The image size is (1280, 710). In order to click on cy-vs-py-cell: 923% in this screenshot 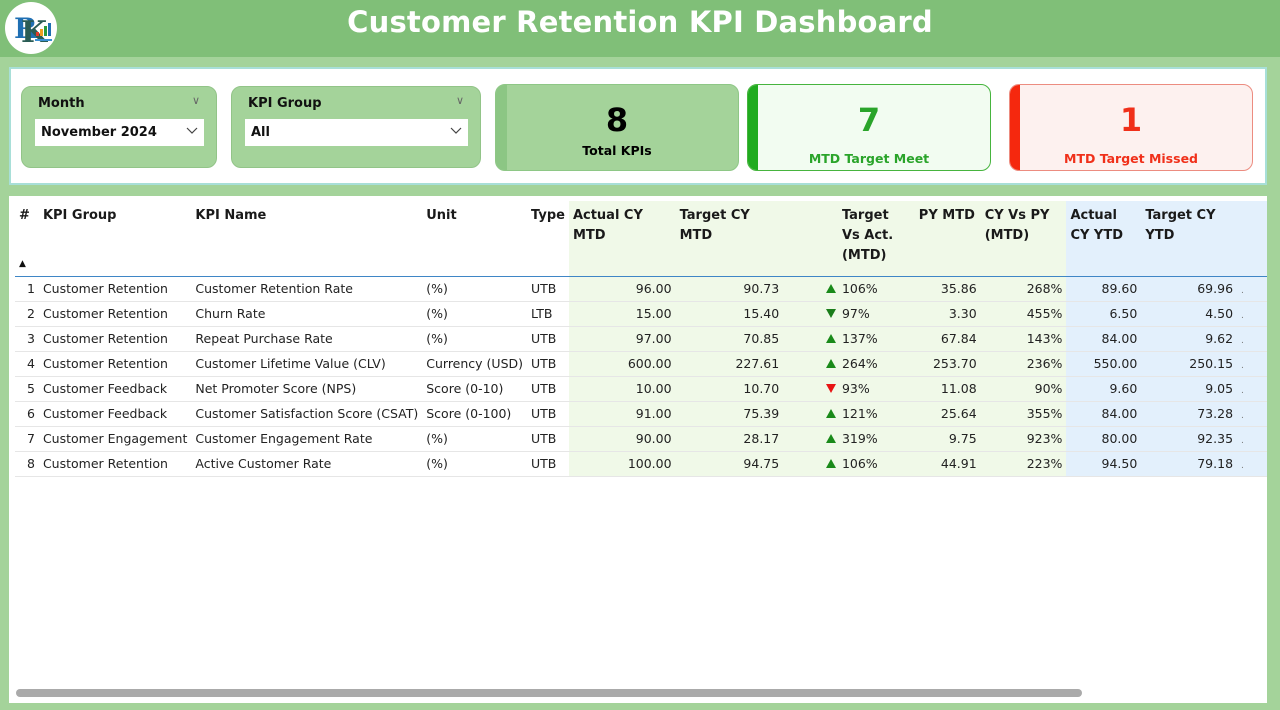, I will do `click(1023, 439)`.